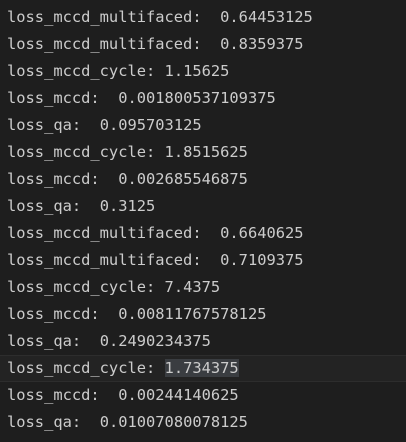 The width and height of the screenshot is (406, 442). Describe the element at coordinates (203, 17) in the screenshot. I see `output-line: loss_mccd_multifaced: 0.64453125` at that location.